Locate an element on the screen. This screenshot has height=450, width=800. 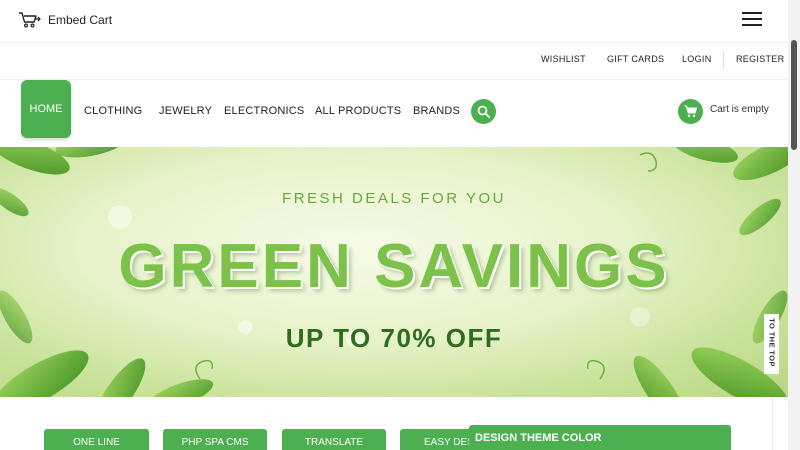
gift-cards-link: GIFT CARDS is located at coordinates (635, 59).